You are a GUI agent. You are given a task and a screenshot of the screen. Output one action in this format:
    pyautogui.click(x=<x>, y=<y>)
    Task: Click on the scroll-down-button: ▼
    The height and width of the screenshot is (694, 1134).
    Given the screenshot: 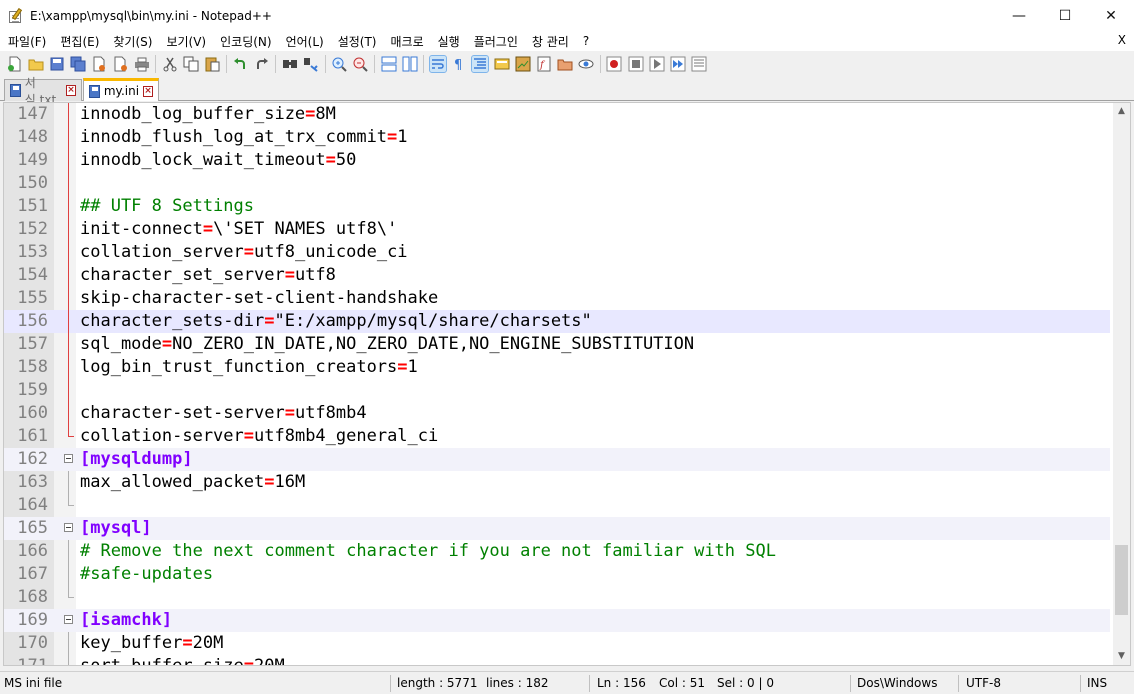 What is the action you would take?
    pyautogui.click(x=1121, y=656)
    